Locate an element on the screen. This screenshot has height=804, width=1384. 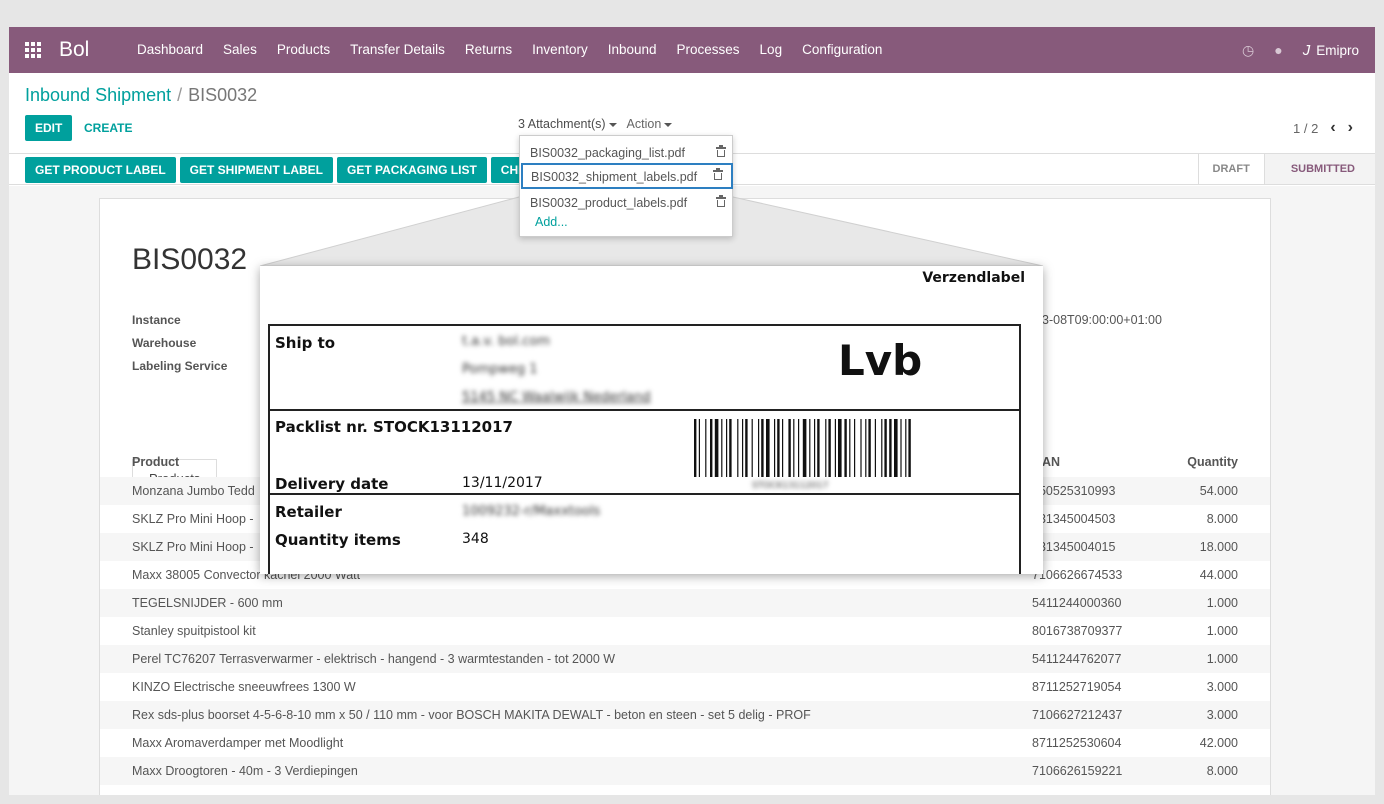
label-retailer-key: Retailer is located at coordinates (308, 512).